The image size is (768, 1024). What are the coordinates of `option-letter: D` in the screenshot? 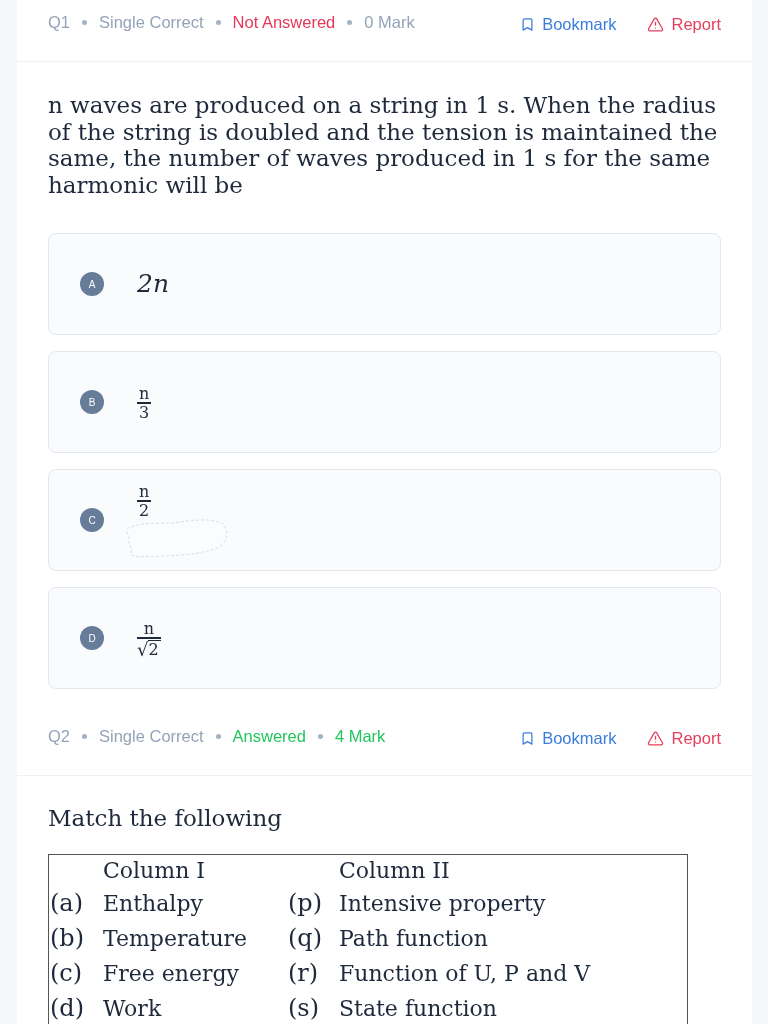 It's located at (92, 638).